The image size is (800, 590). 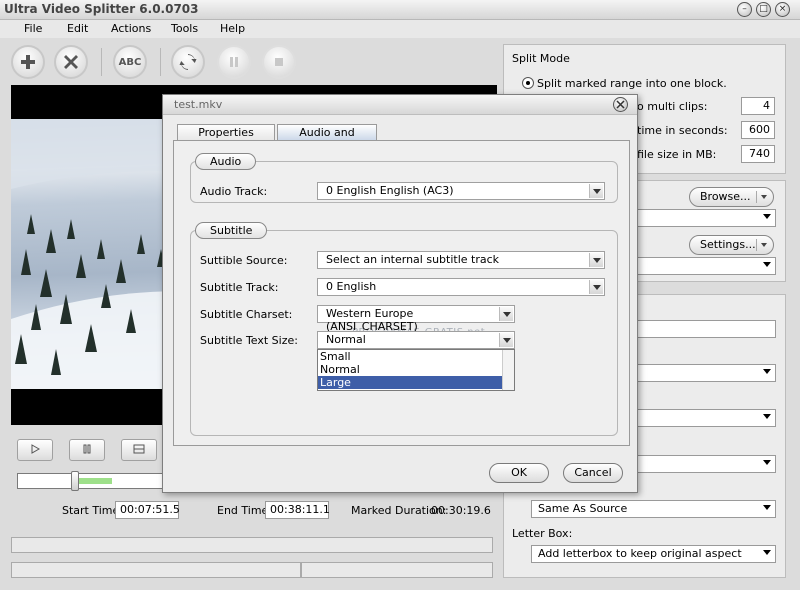 I want to click on ok-button: OK, so click(x=519, y=473).